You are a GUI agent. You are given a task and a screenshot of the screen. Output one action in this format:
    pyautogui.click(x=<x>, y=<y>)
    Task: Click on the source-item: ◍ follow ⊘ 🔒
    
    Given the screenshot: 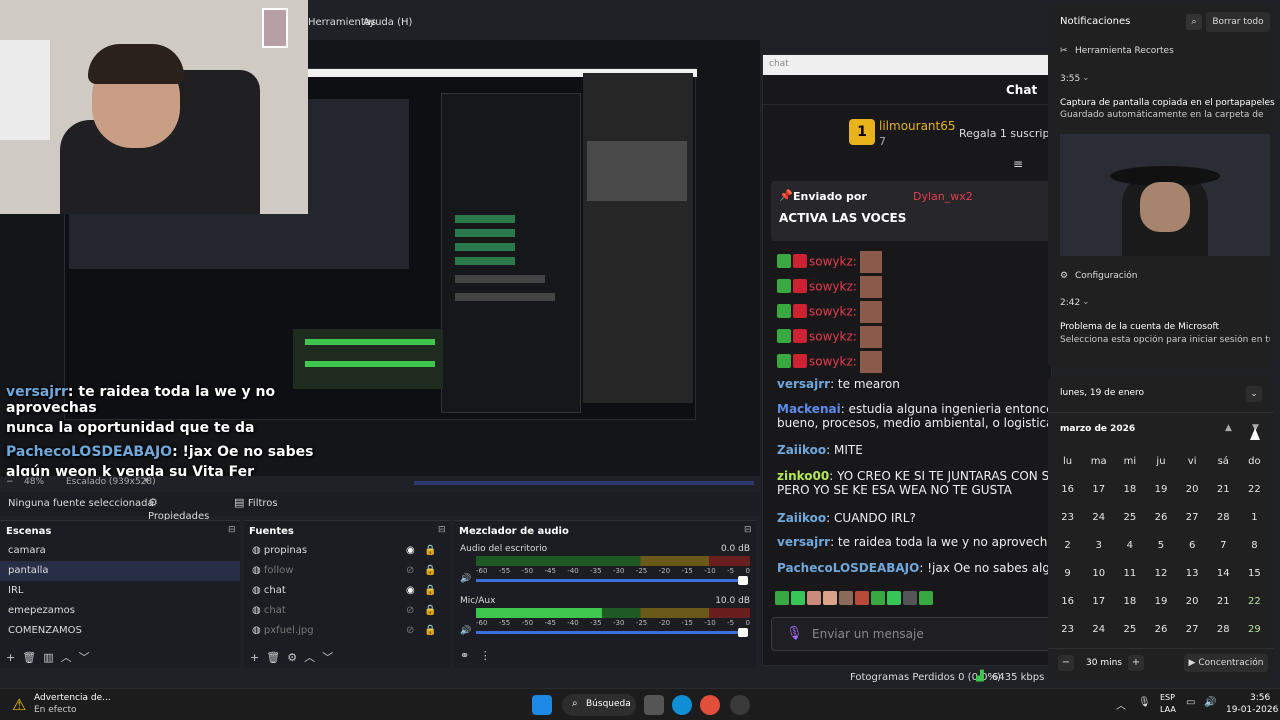 What is the action you would take?
    pyautogui.click(x=347, y=571)
    